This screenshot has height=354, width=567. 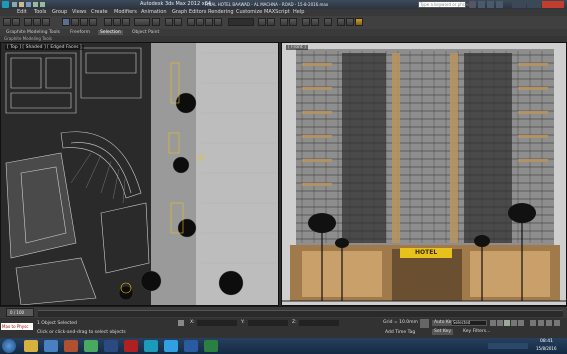 I want to click on taskbar-skype-icon, so click(x=171, y=346).